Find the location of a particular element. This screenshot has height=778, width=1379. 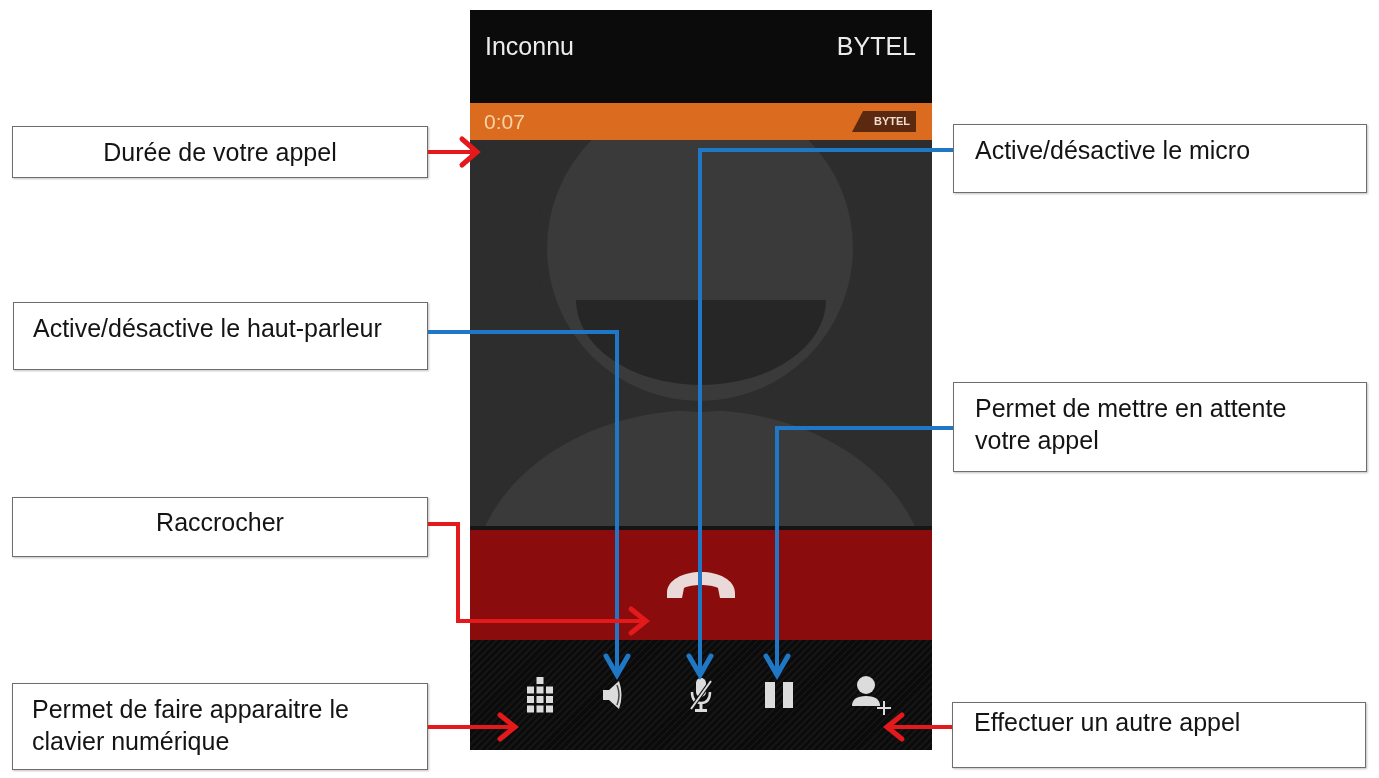

call-timer: 0:07 is located at coordinates (504, 121).